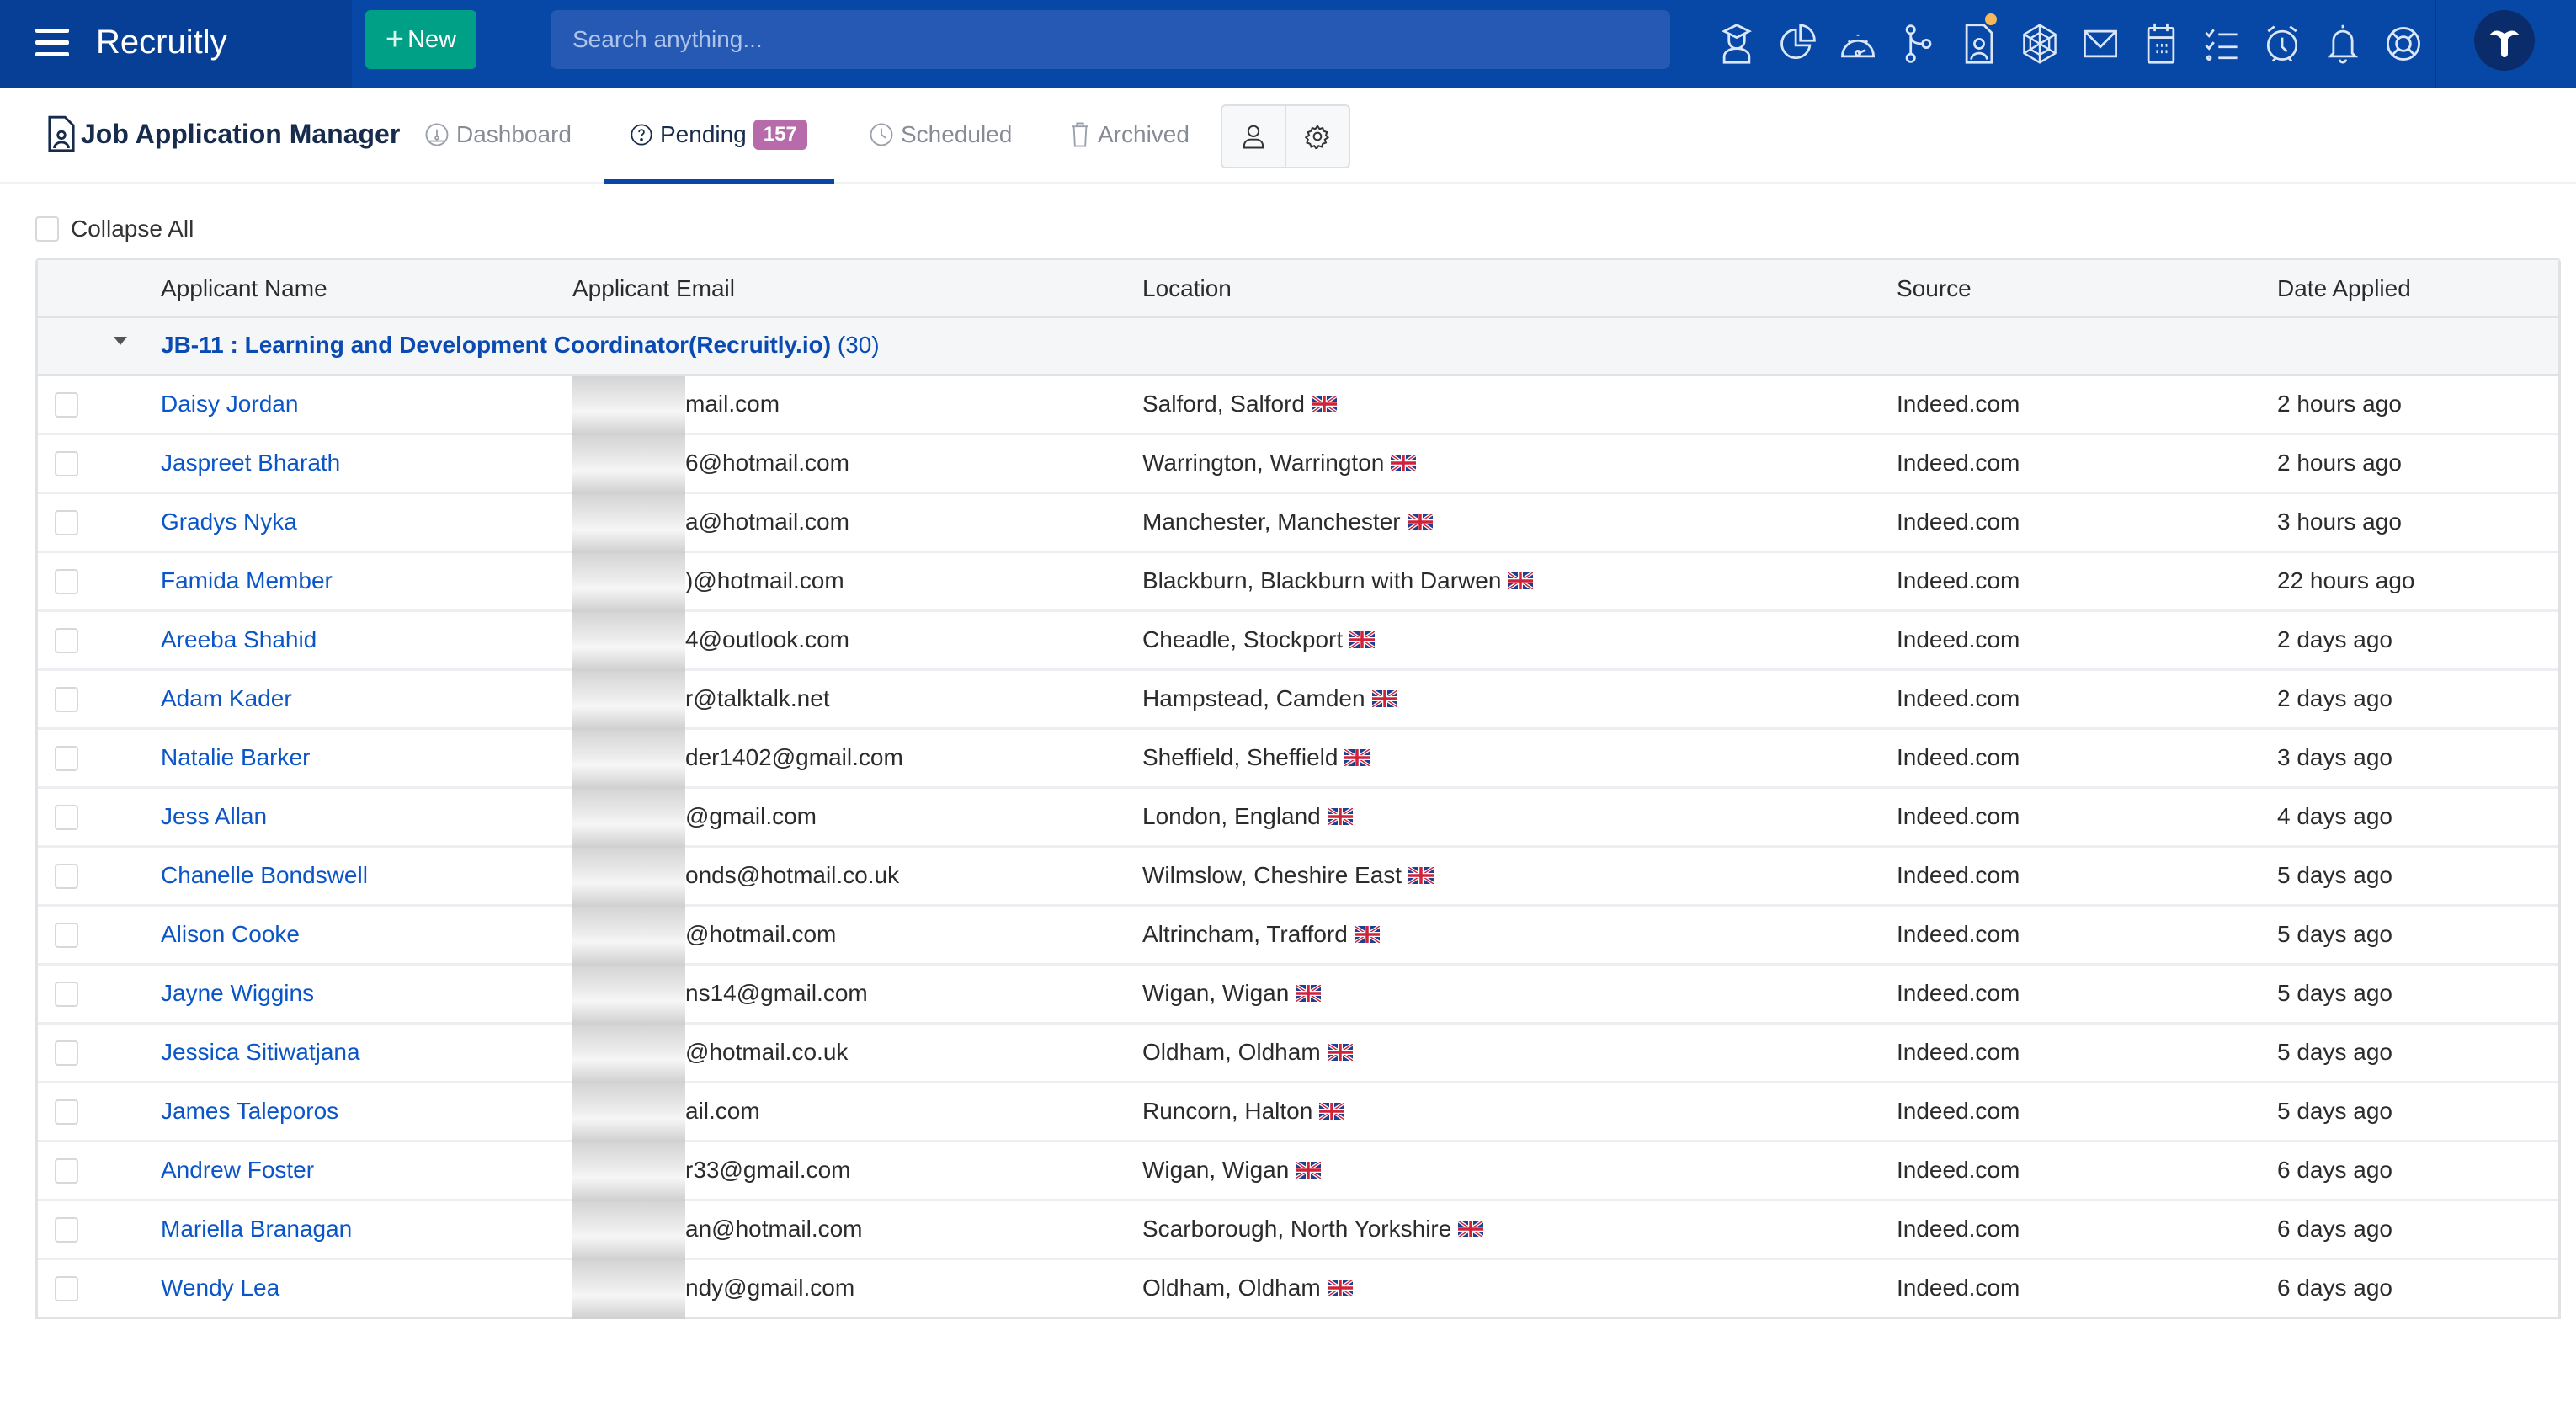 The height and width of the screenshot is (1421, 2576). I want to click on applicant-name-link: Mariella Branagan, so click(256, 1229).